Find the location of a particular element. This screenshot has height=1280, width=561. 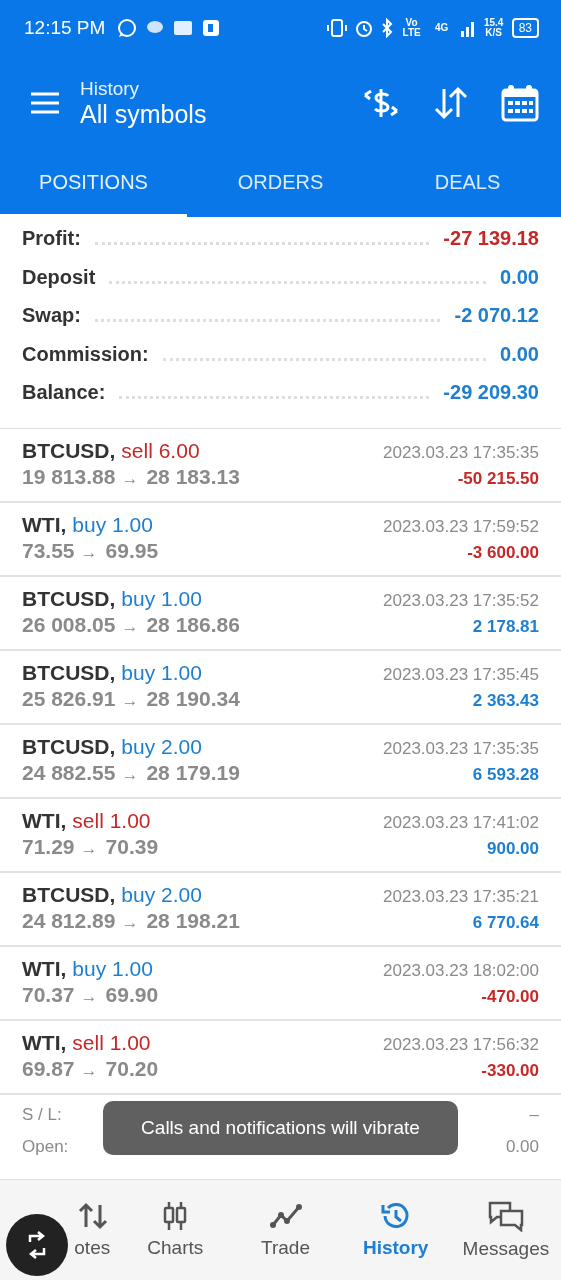

speed-label: 15.4 K/S is located at coordinates (493, 28).